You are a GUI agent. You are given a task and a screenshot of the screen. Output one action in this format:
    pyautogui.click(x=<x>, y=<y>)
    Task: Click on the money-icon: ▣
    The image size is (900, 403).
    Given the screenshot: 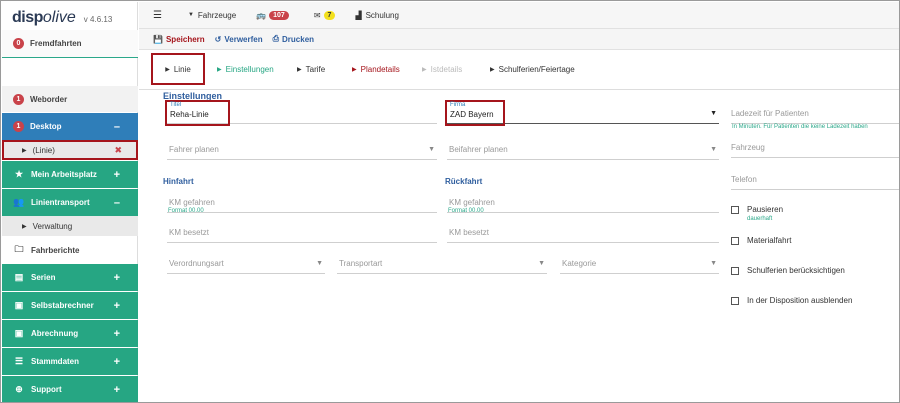 What is the action you would take?
    pyautogui.click(x=19, y=333)
    